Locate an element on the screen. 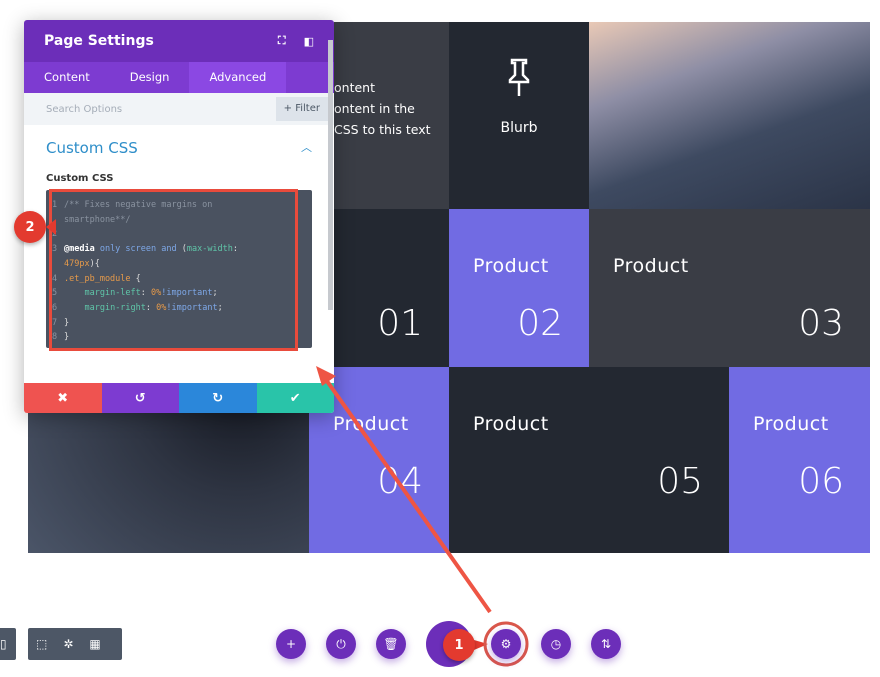  power-button: ⏻ is located at coordinates (341, 644).